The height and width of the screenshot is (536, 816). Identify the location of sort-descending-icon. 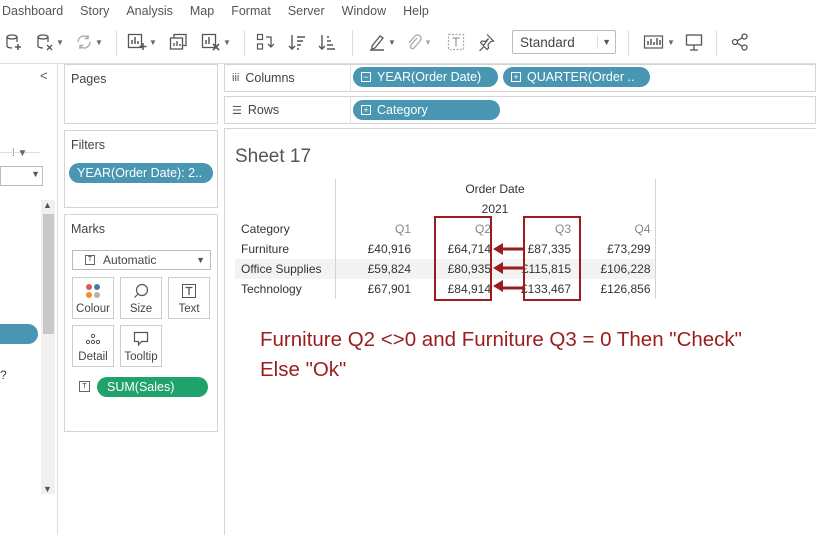
(327, 42).